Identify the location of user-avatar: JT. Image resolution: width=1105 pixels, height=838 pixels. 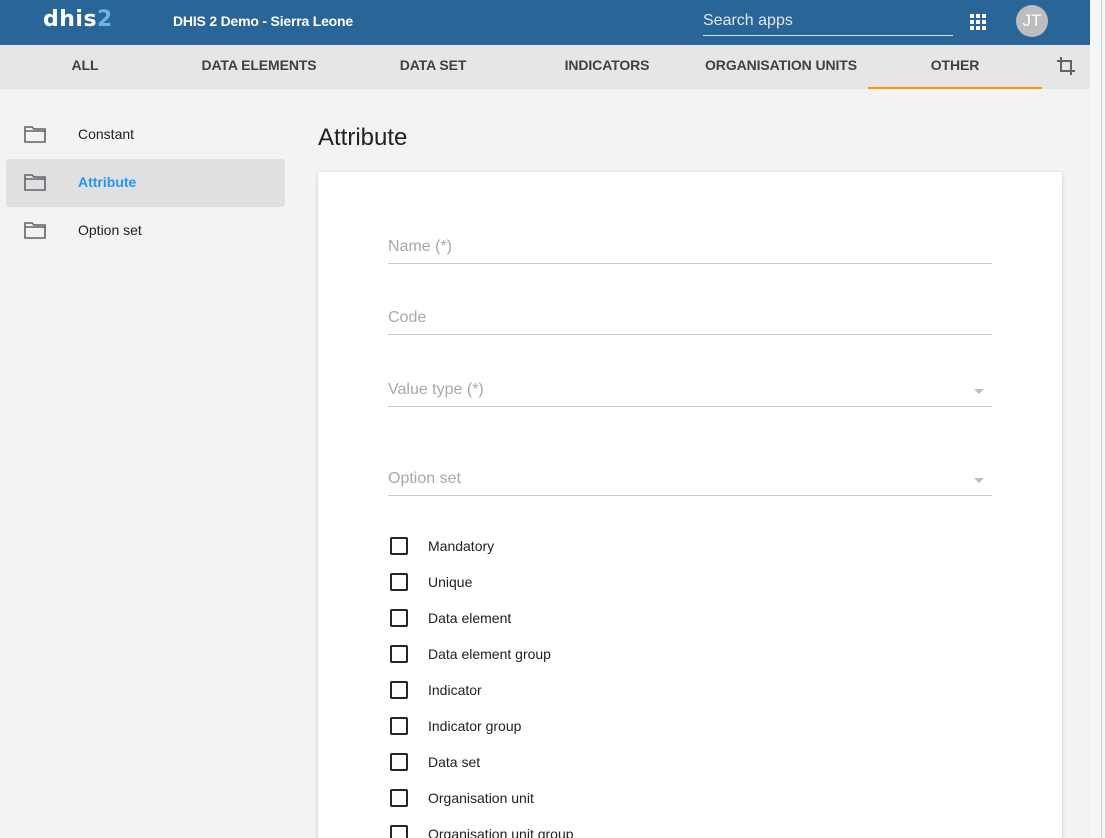
(1032, 21).